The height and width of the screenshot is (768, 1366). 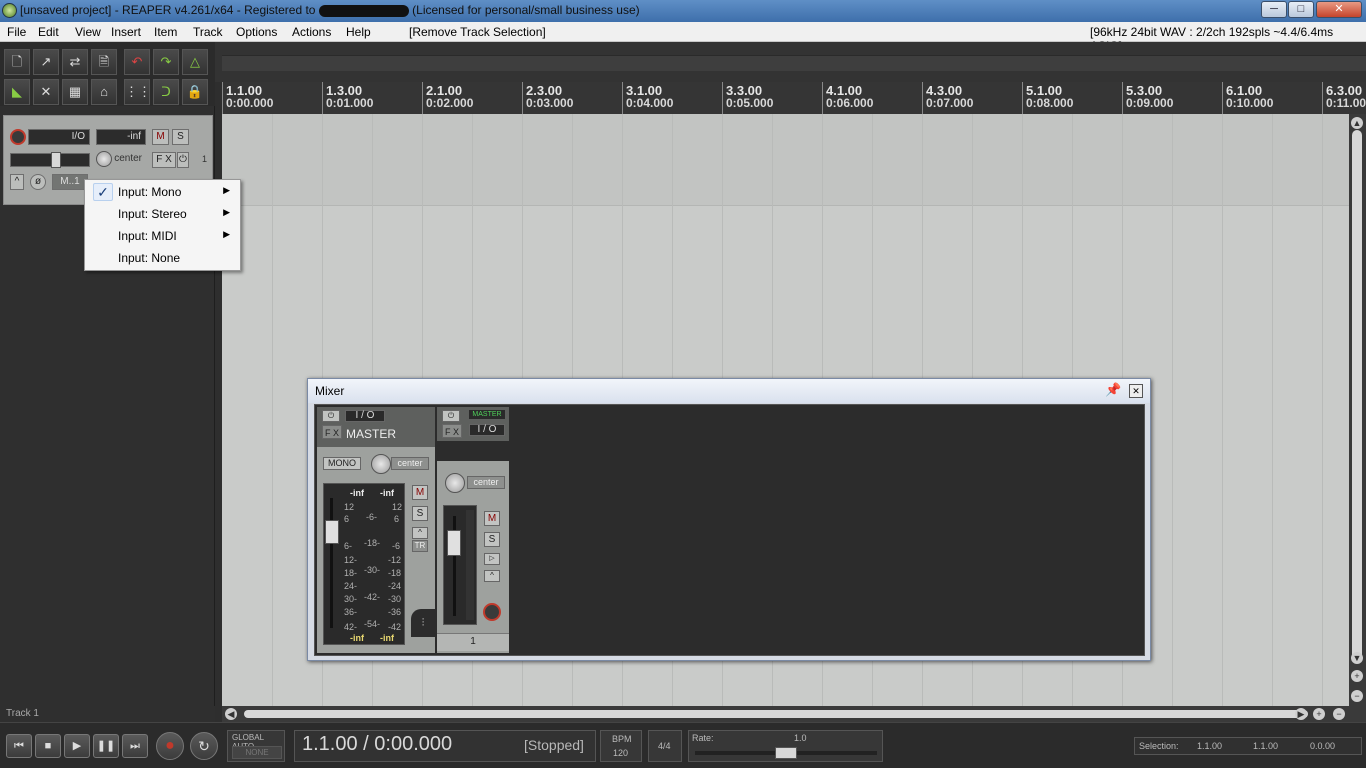 What do you see at coordinates (75, 62) in the screenshot?
I see `save-project-icon: ⇄` at bounding box center [75, 62].